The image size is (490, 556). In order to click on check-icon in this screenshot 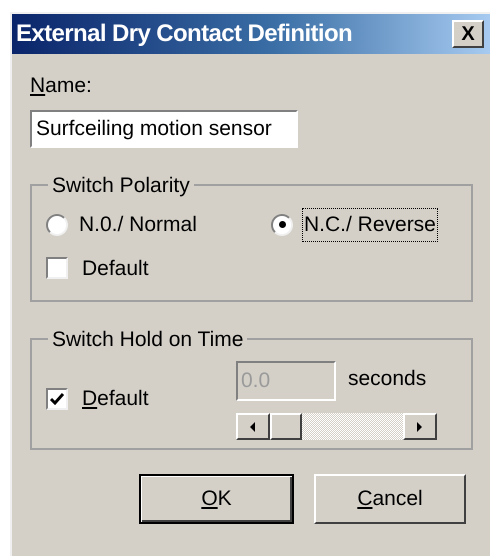, I will do `click(57, 398)`.